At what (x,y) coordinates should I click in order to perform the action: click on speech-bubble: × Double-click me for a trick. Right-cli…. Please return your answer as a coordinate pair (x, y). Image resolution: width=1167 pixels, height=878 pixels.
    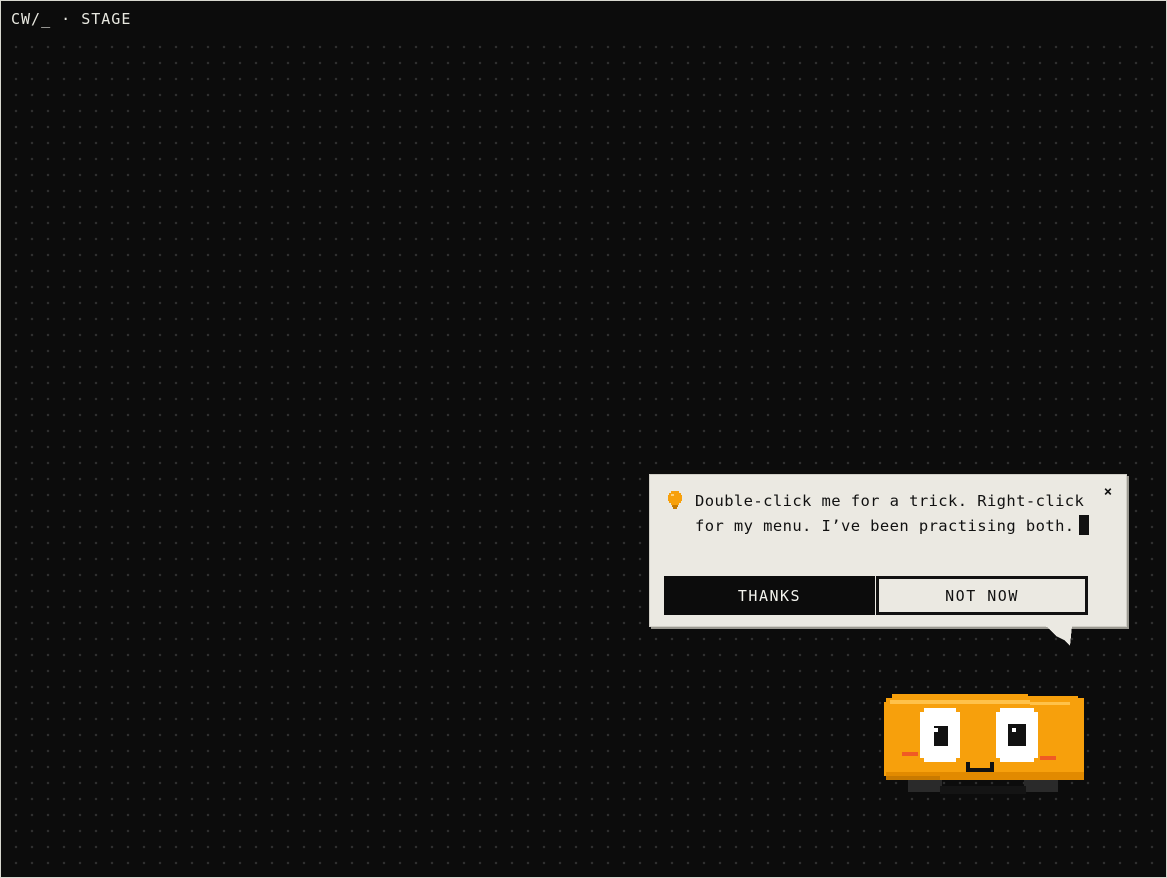
    Looking at the image, I should click on (888, 550).